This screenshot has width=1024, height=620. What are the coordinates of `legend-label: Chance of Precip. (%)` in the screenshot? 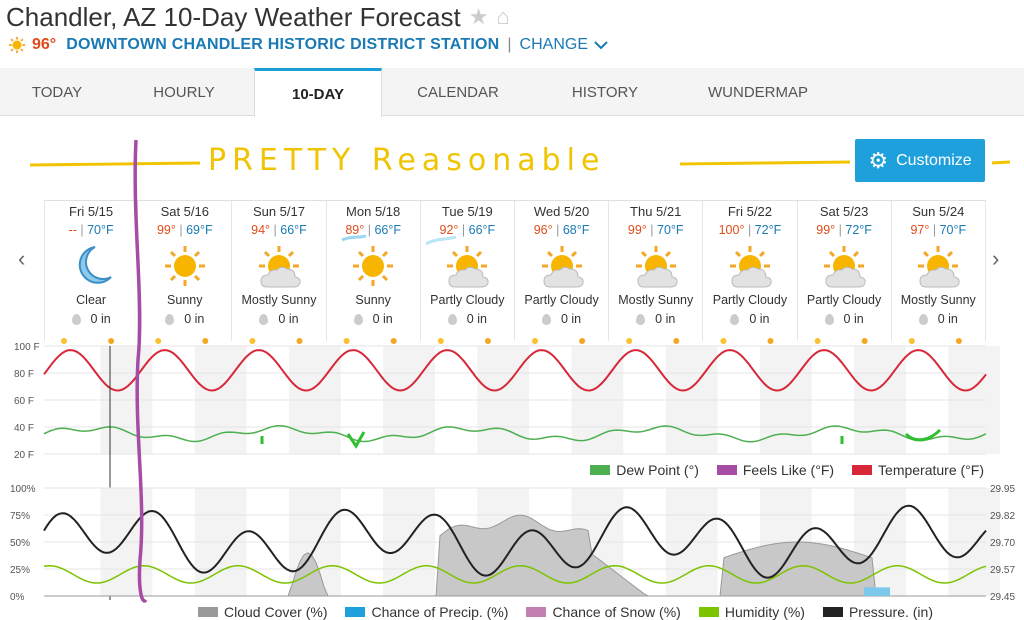 It's located at (440, 612).